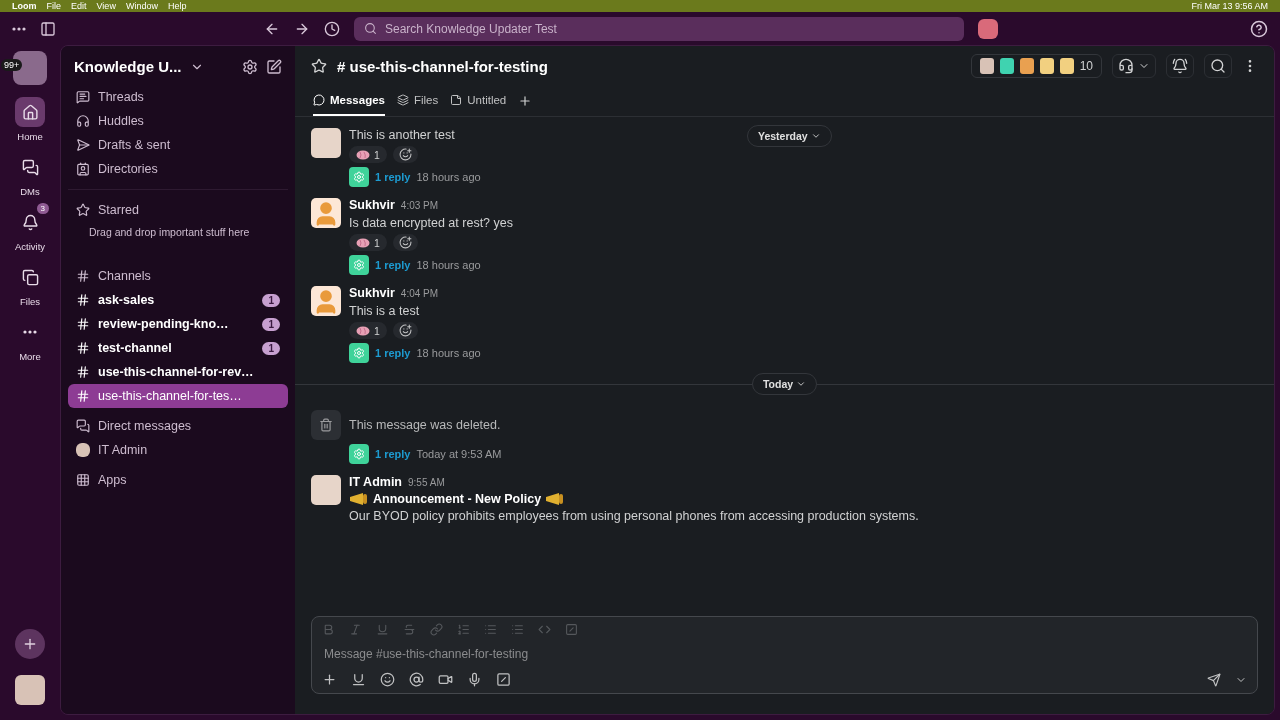 This screenshot has height=720, width=1280. I want to click on notification-badge: 99+, so click(12, 65).